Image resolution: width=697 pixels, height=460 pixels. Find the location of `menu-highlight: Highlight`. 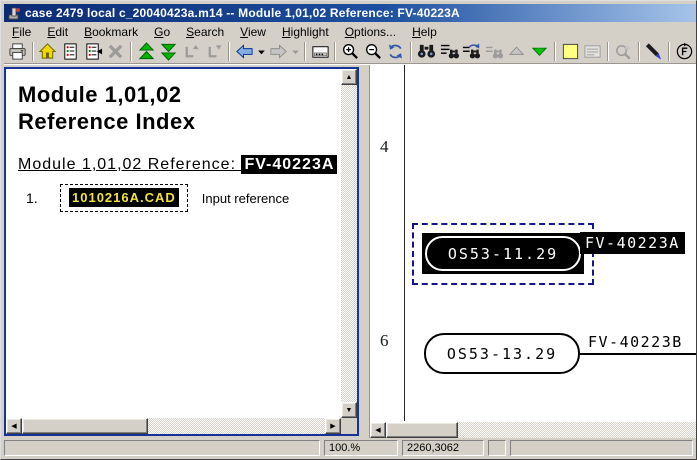

menu-highlight: Highlight is located at coordinates (305, 32).